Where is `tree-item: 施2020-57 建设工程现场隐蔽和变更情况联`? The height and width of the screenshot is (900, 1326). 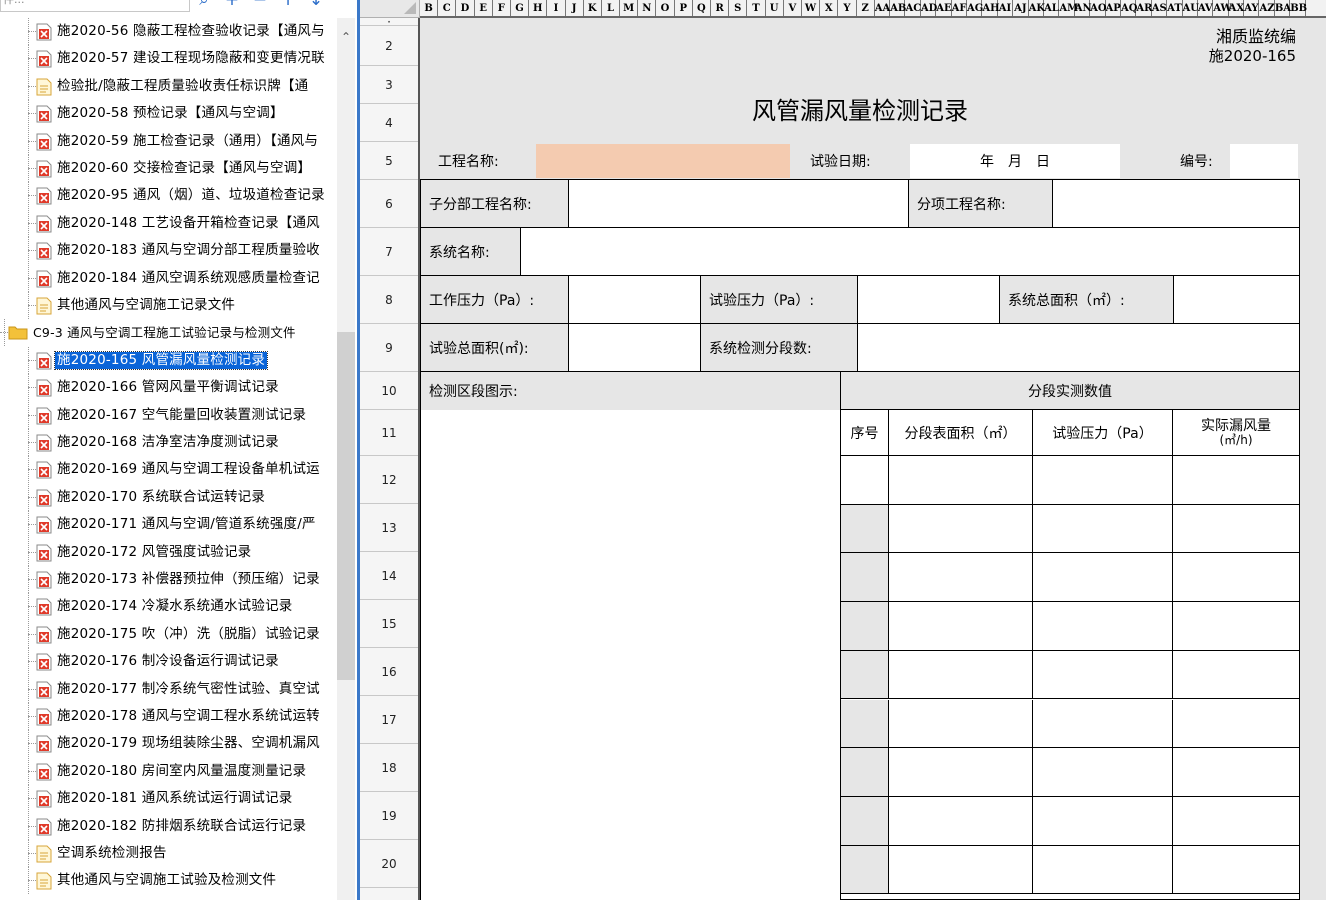 tree-item: 施2020-57 建设工程现场隐蔽和变更情况联 is located at coordinates (168, 59).